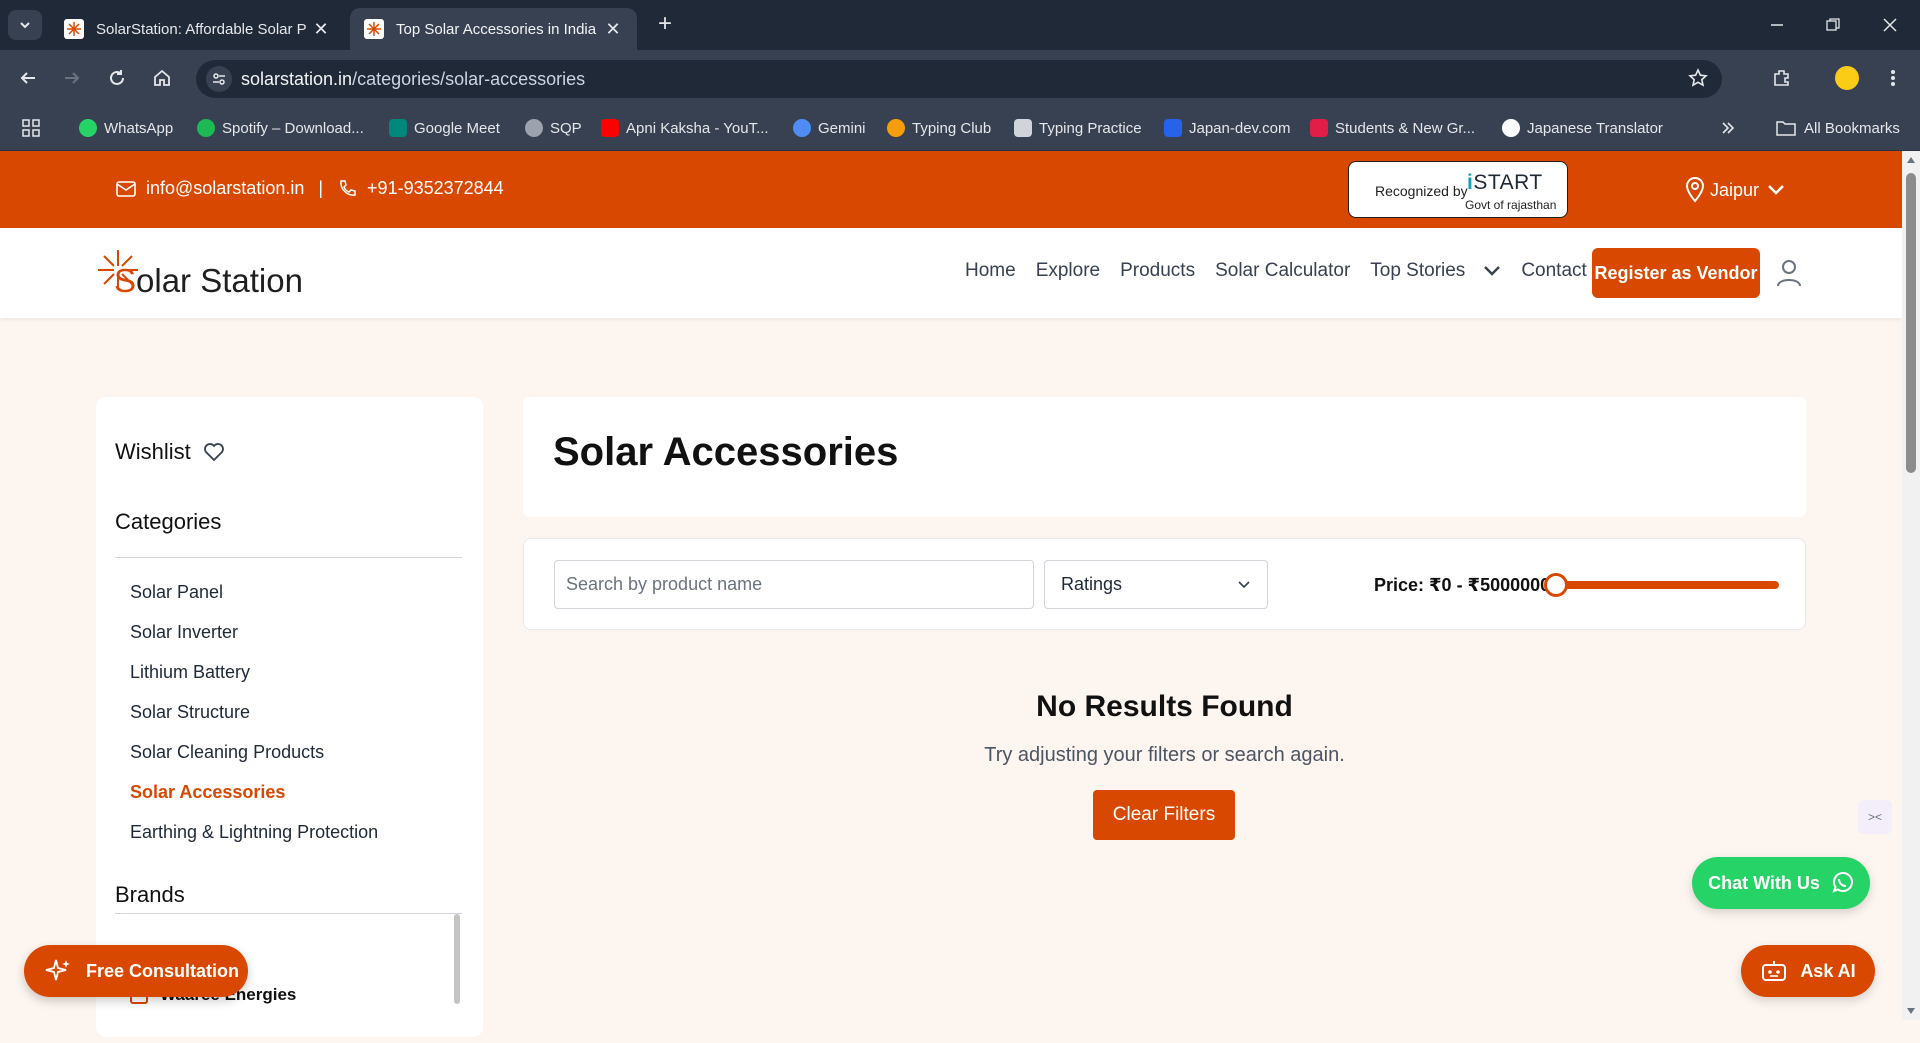  Describe the element at coordinates (1676, 273) in the screenshot. I see `register-vendor-button: Register as Vendor` at that location.